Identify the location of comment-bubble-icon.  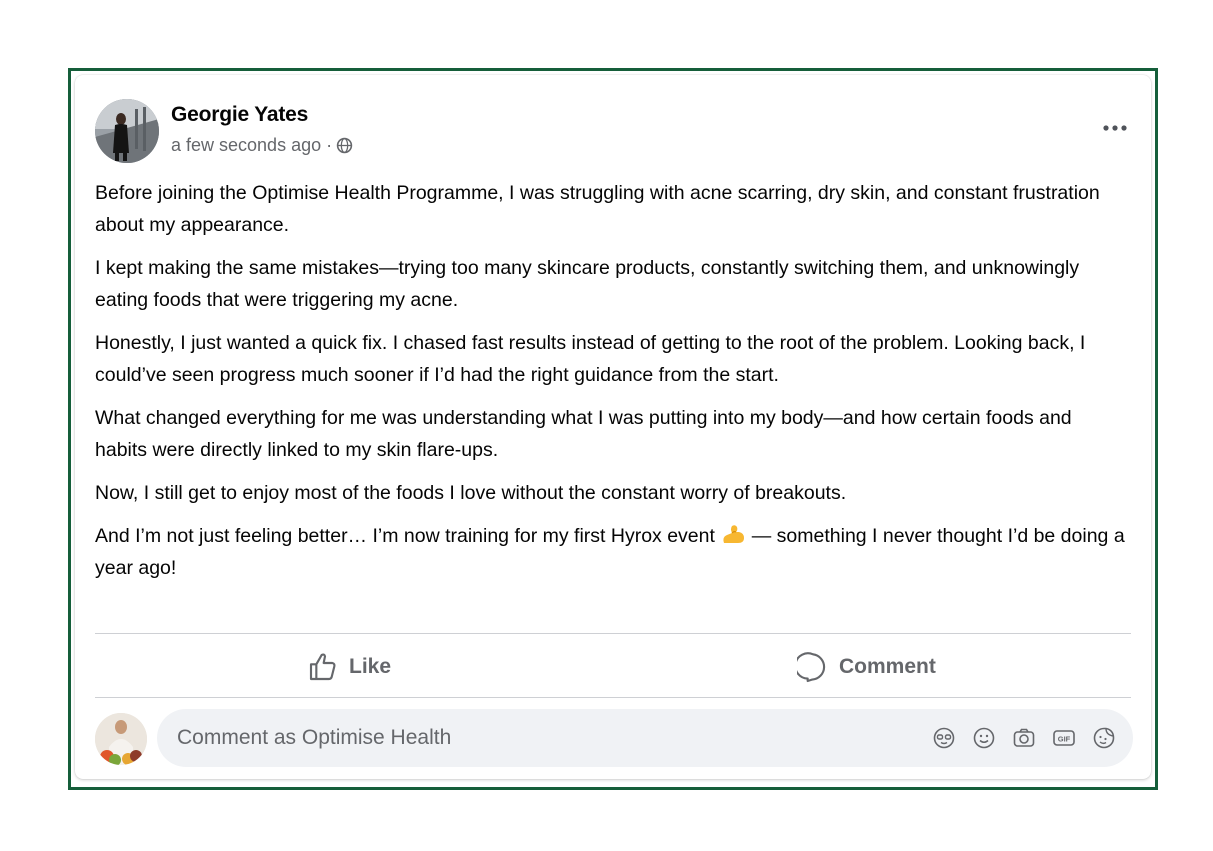
(811, 667).